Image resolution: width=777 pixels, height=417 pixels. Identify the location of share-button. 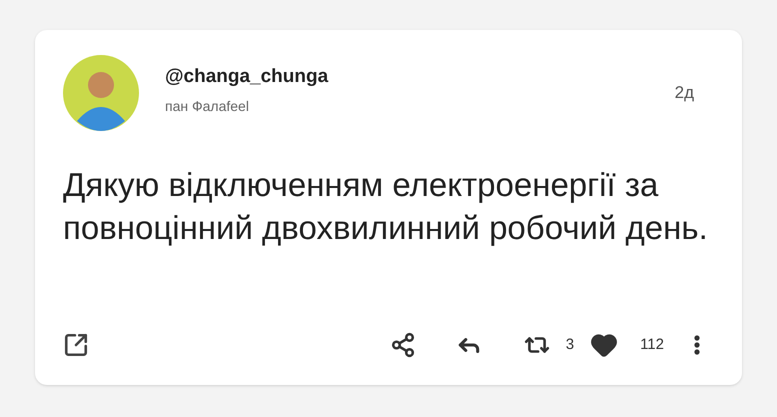
(403, 345).